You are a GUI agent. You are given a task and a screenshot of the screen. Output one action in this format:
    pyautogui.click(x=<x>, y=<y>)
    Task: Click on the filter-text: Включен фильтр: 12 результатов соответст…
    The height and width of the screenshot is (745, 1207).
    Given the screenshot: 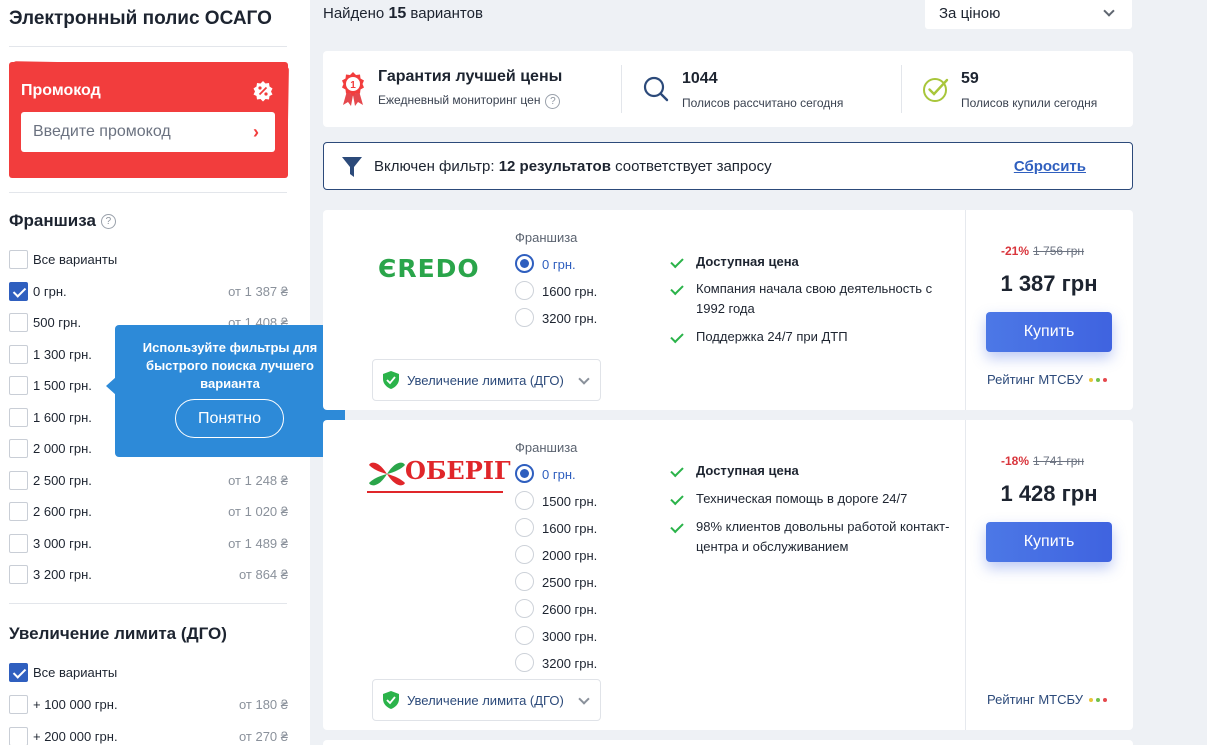 What is the action you would take?
    pyautogui.click(x=573, y=166)
    